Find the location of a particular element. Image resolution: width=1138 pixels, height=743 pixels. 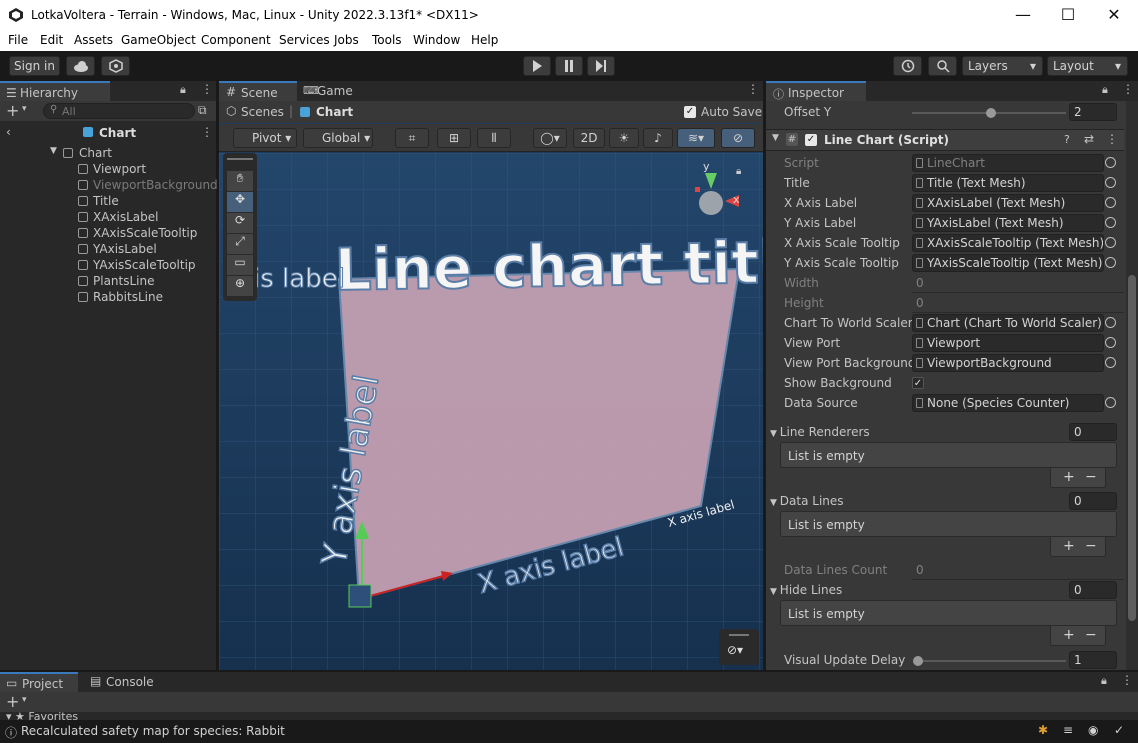

effects-button: ≋▾ is located at coordinates (696, 138).